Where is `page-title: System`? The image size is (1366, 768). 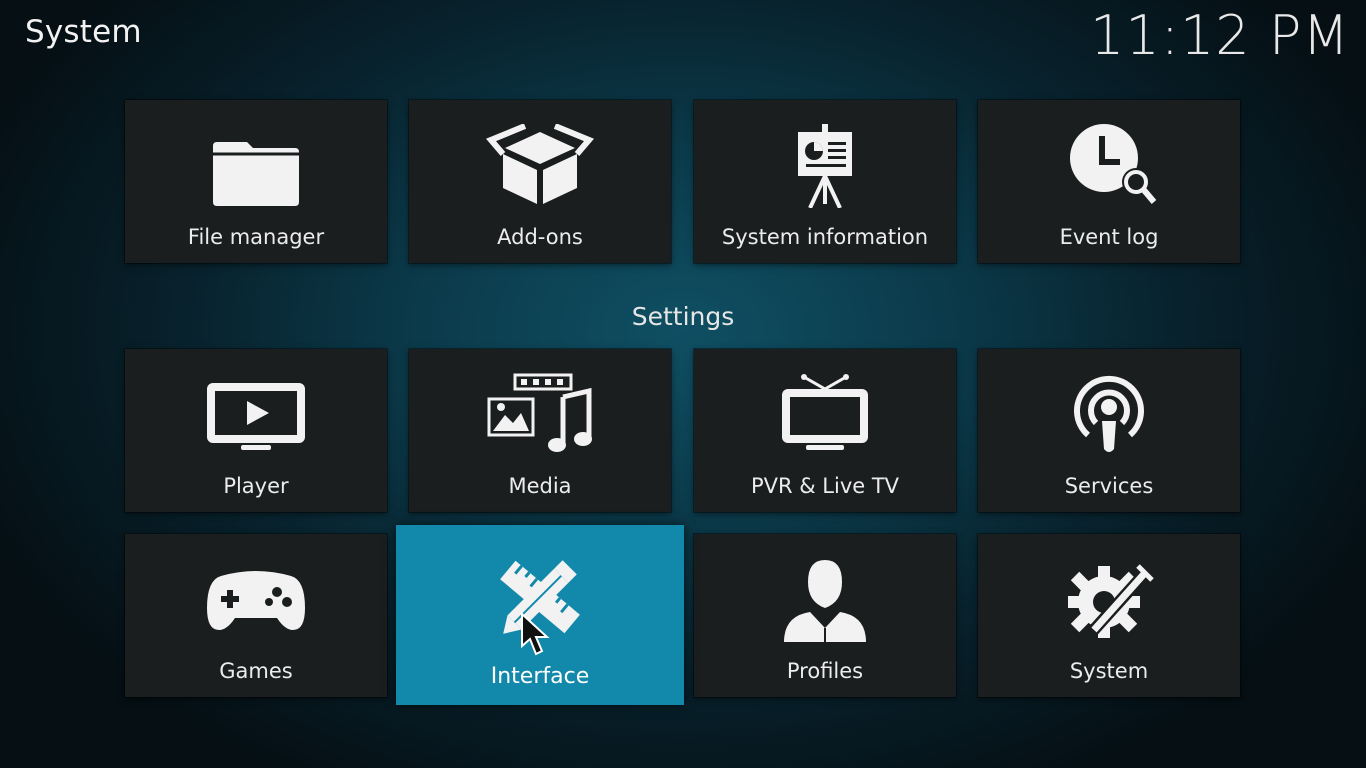 page-title: System is located at coordinates (83, 32).